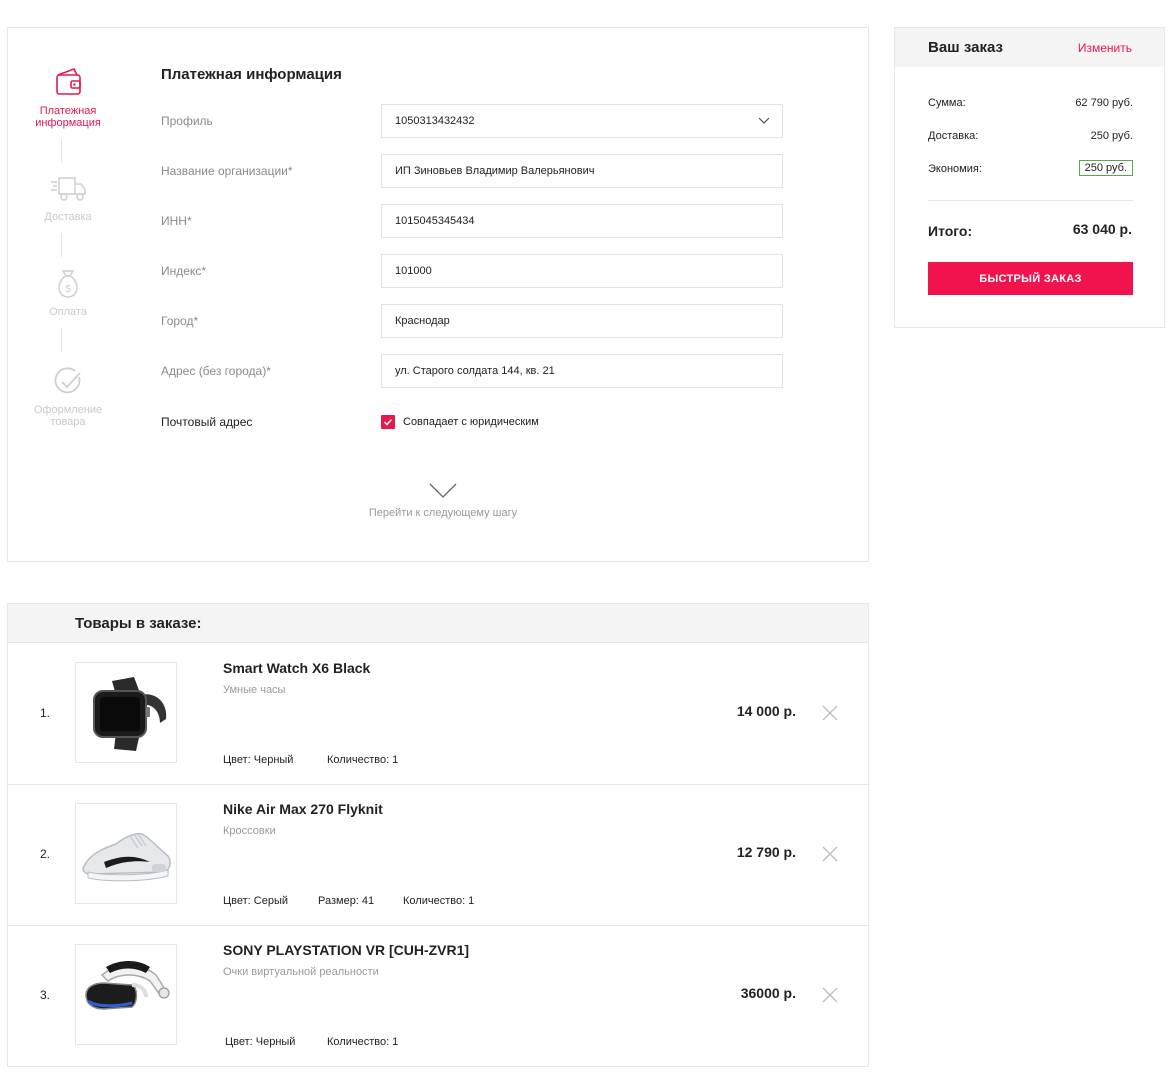  I want to click on vr-headset-icon, so click(127, 985).